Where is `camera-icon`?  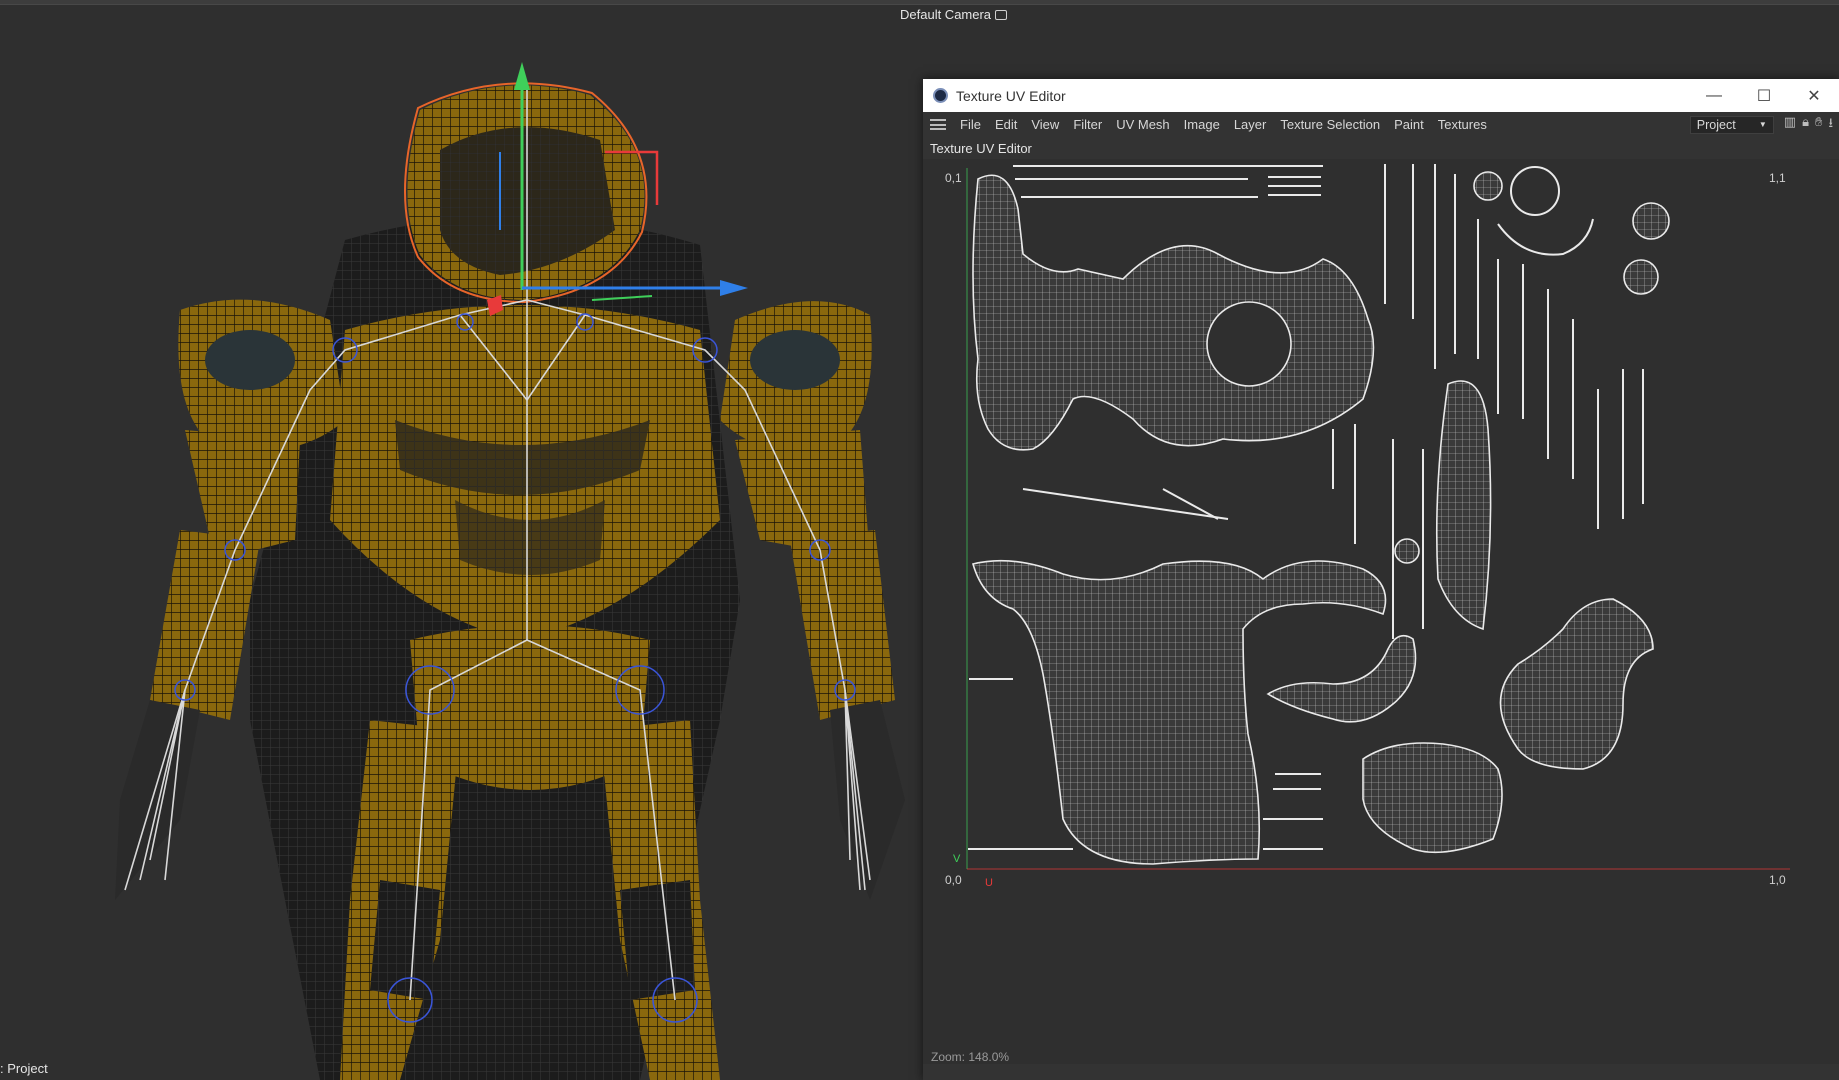
camera-icon is located at coordinates (1001, 14).